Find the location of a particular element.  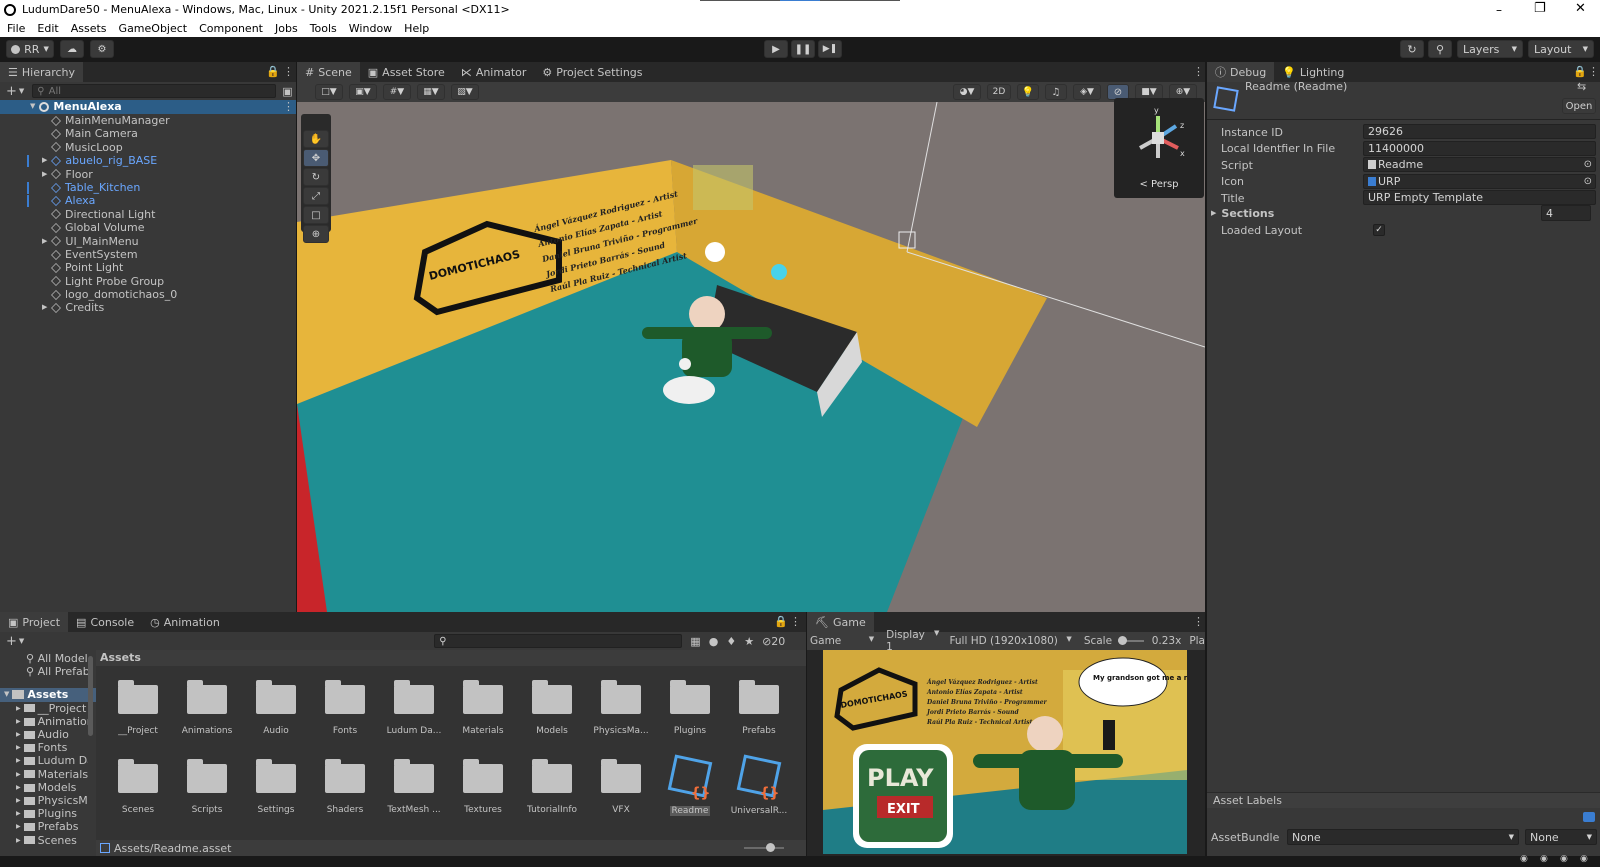

settings-icon: ⇆ is located at coordinates (1581, 86).